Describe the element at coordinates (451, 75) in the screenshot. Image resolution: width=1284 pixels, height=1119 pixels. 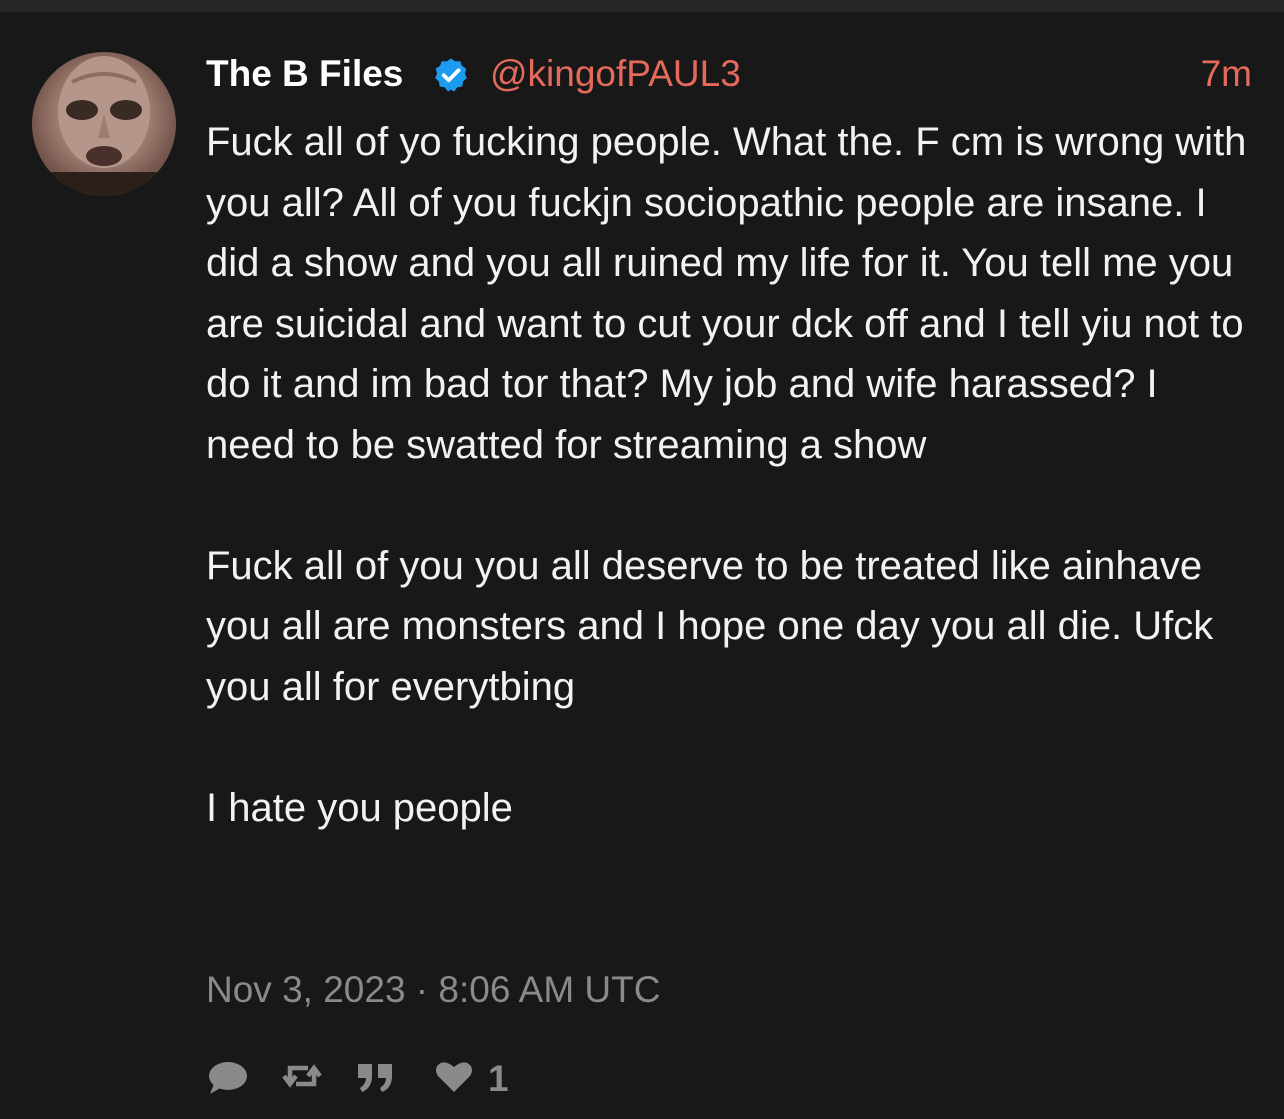
I see `verified-badge-icon` at that location.